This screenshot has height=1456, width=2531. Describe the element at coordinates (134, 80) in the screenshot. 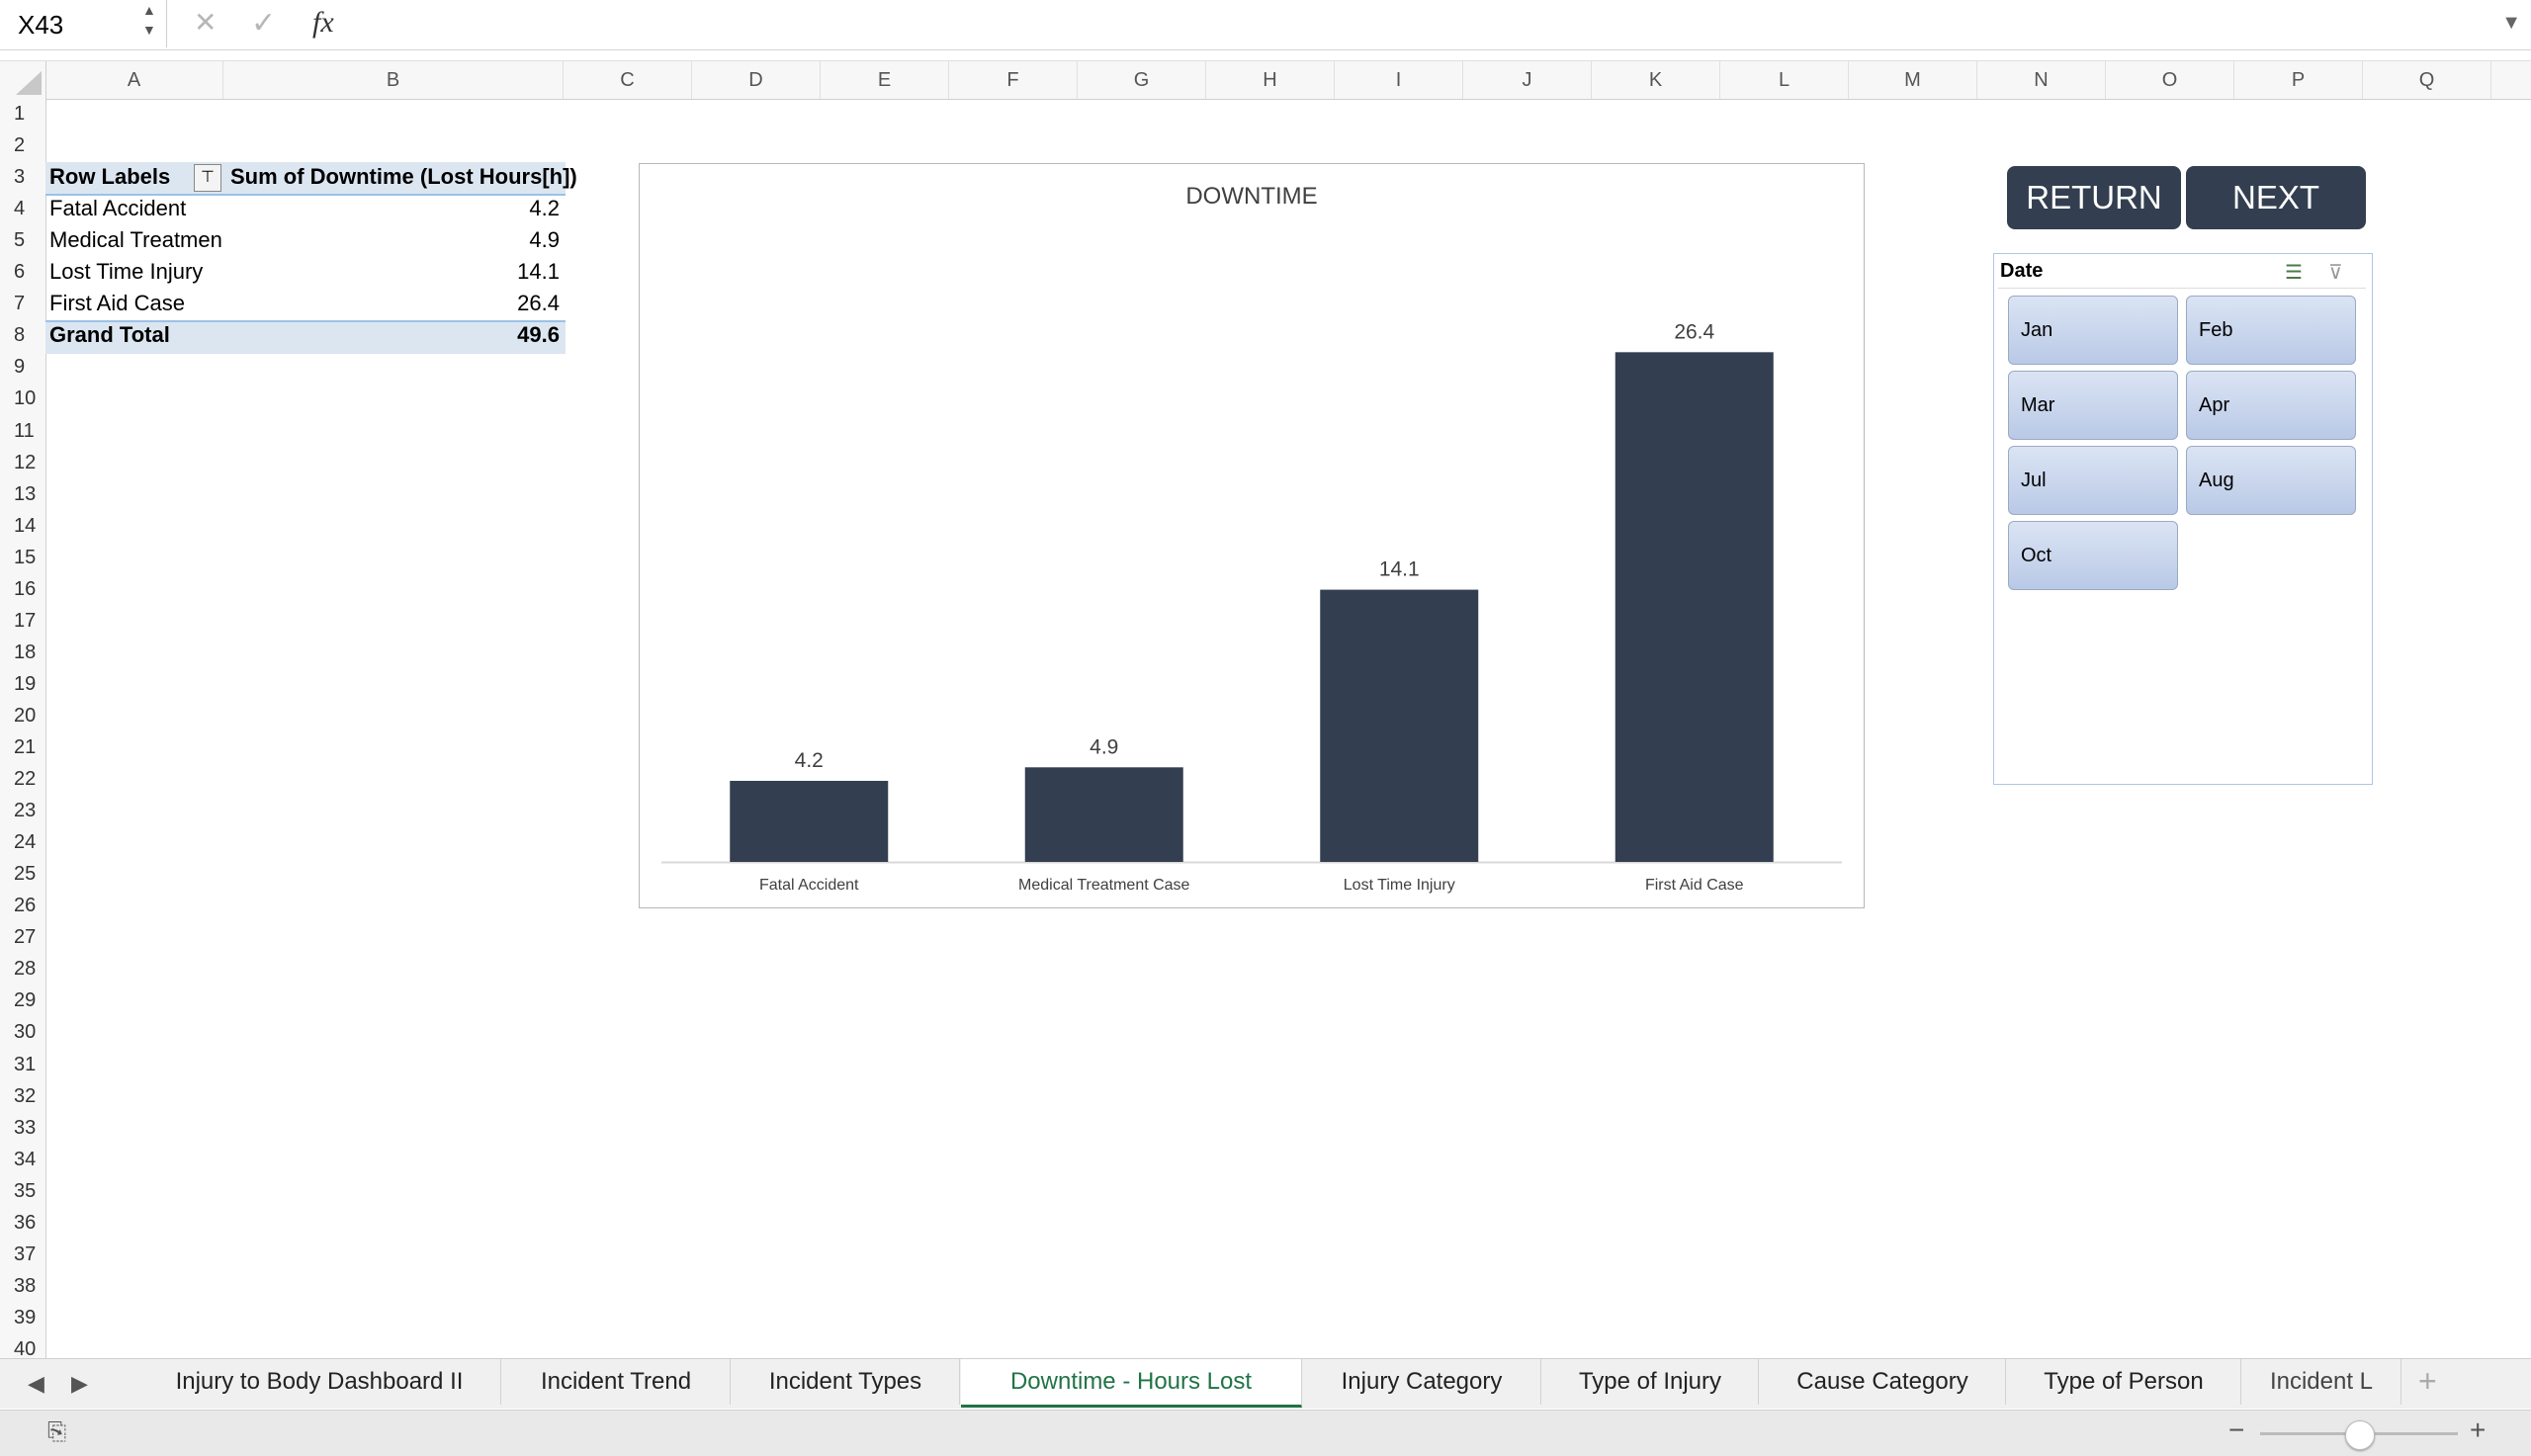

I see `column-header-a: A` at that location.